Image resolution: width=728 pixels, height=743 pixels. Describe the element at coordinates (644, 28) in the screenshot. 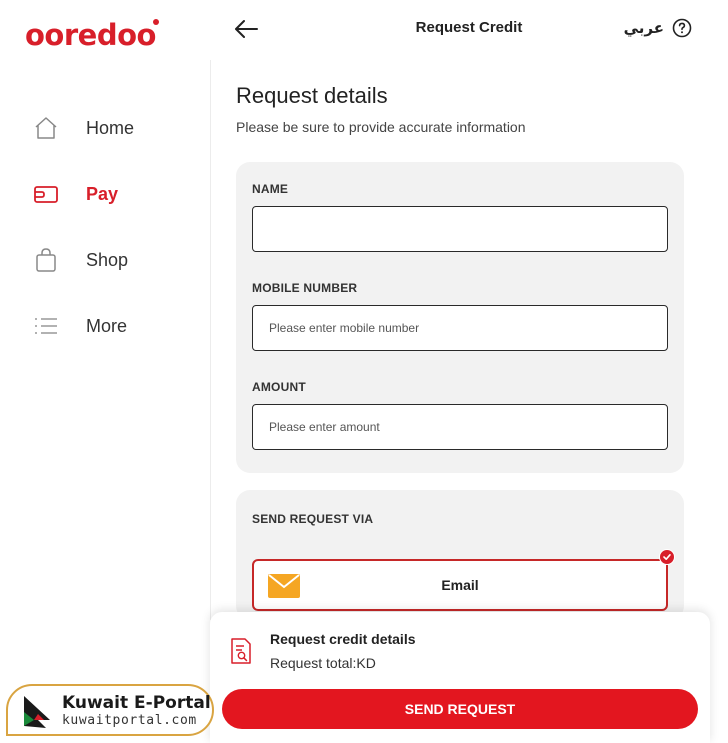

I see `language-toggle: عربي` at that location.